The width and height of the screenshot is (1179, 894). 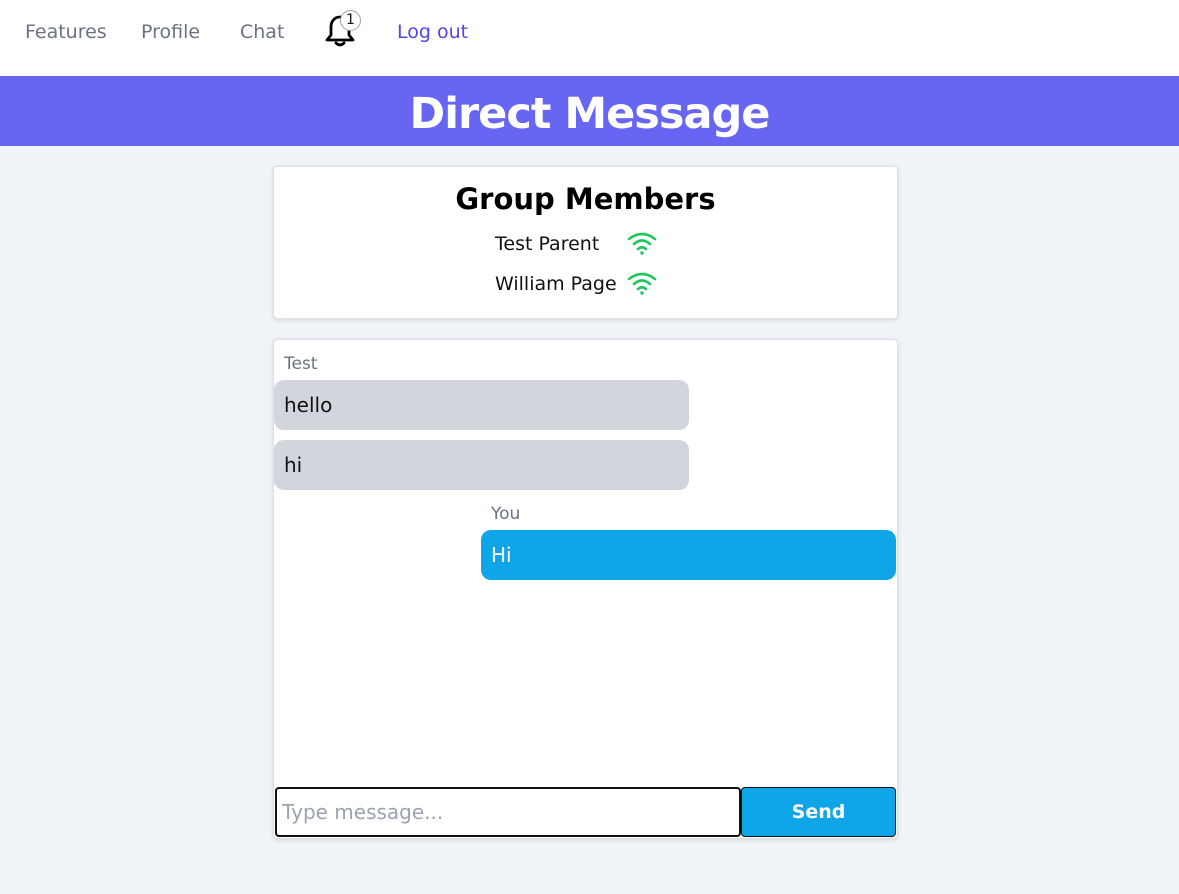 What do you see at coordinates (688, 555) in the screenshot?
I see `outgoing-message-bubble: Hi` at bounding box center [688, 555].